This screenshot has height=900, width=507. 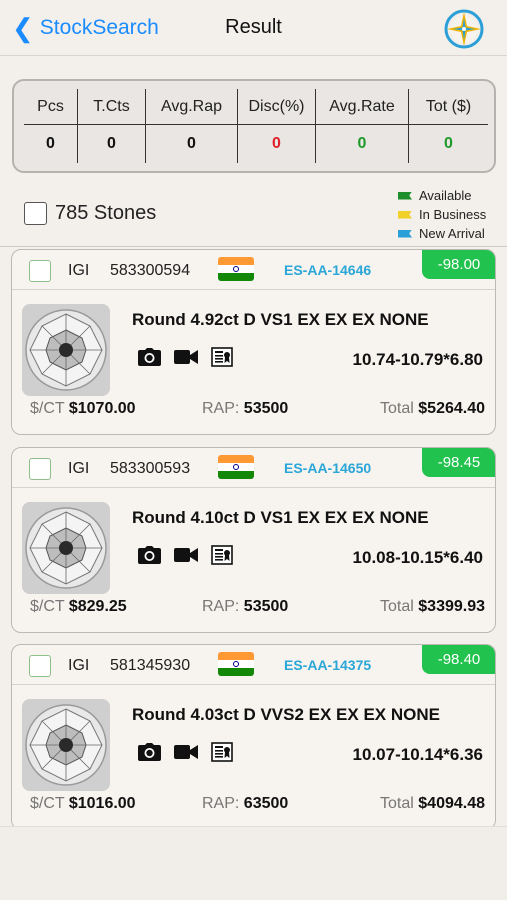 I want to click on legend-label: Available, so click(x=445, y=195).